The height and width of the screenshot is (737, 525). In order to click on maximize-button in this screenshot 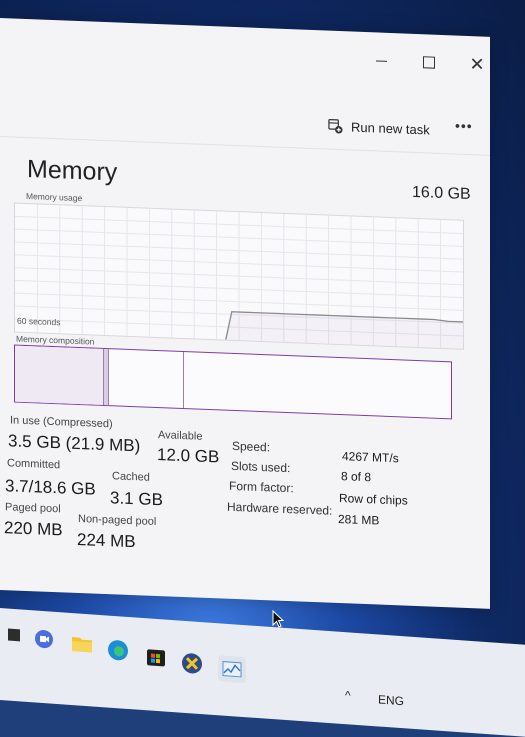, I will do `click(429, 63)`.